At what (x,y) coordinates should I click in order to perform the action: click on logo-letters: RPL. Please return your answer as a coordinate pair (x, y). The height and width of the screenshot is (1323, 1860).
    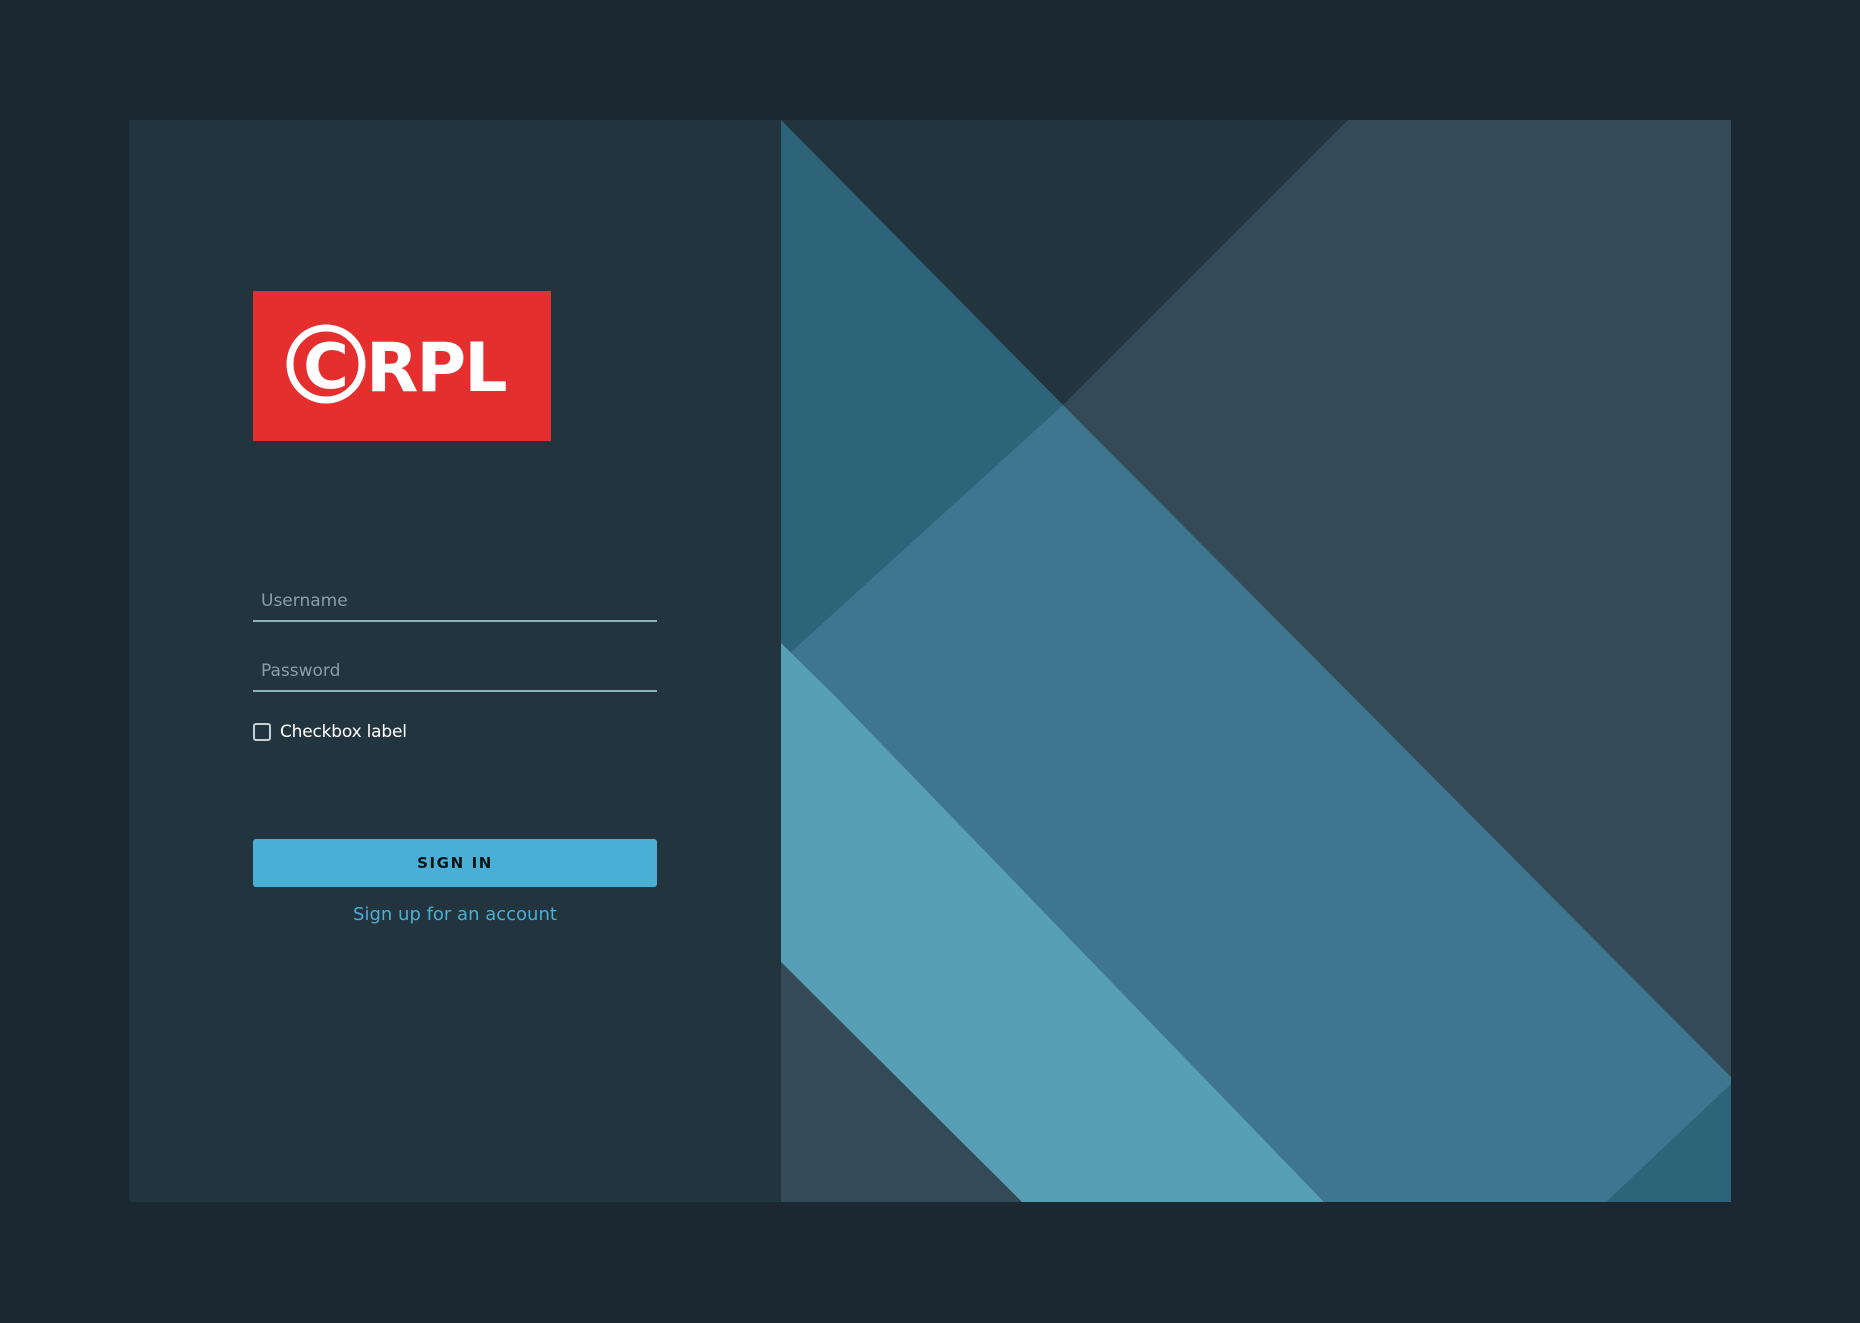
    Looking at the image, I should click on (436, 368).